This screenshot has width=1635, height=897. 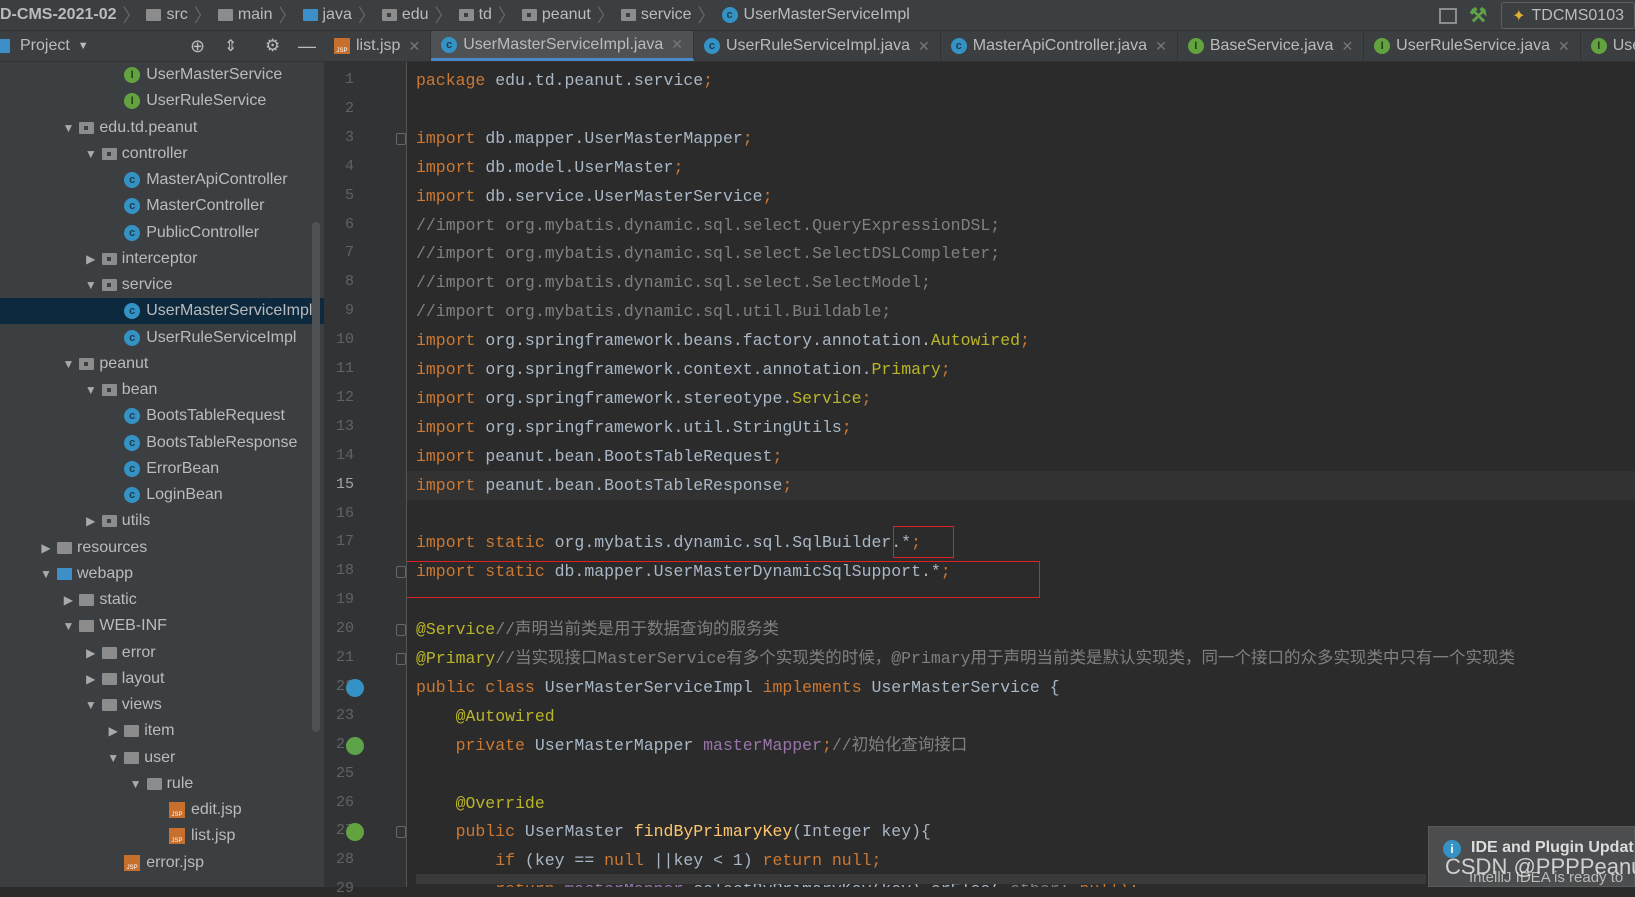 I want to click on tree-item: ▼ WEB-INF, so click(x=162, y=626).